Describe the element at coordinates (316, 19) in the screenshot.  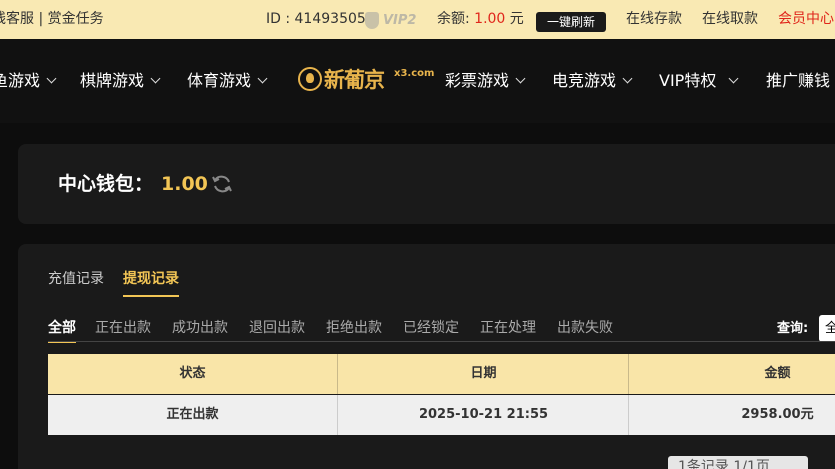
I see `user-id: ID : 41493505` at that location.